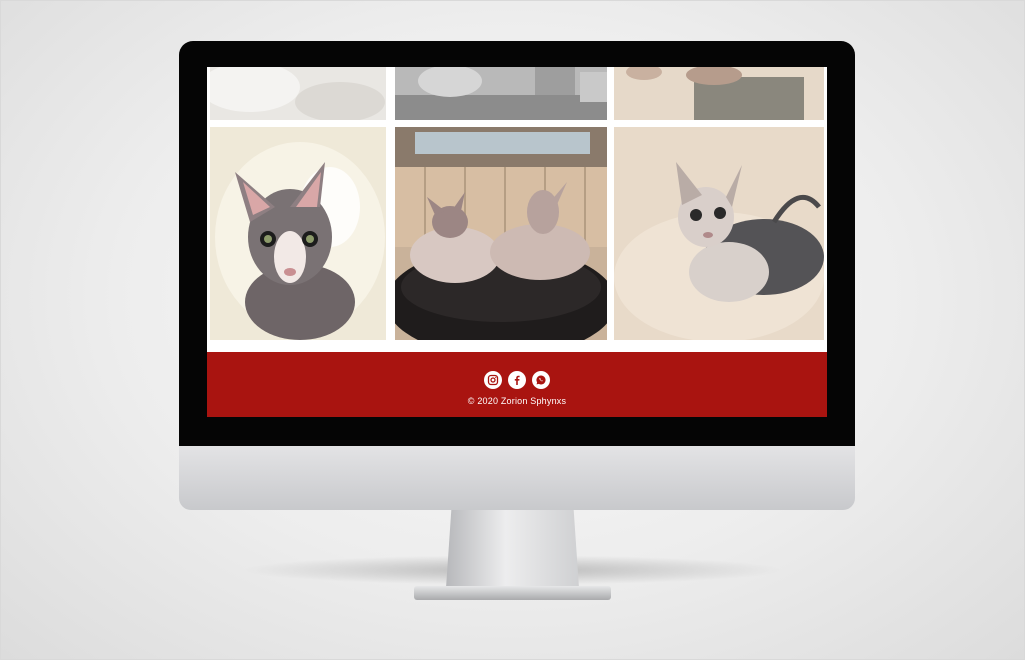 This screenshot has height=660, width=1025. What do you see at coordinates (501, 233) in the screenshot?
I see `gallery-photo-two-sphynx-cats-on-bed` at bounding box center [501, 233].